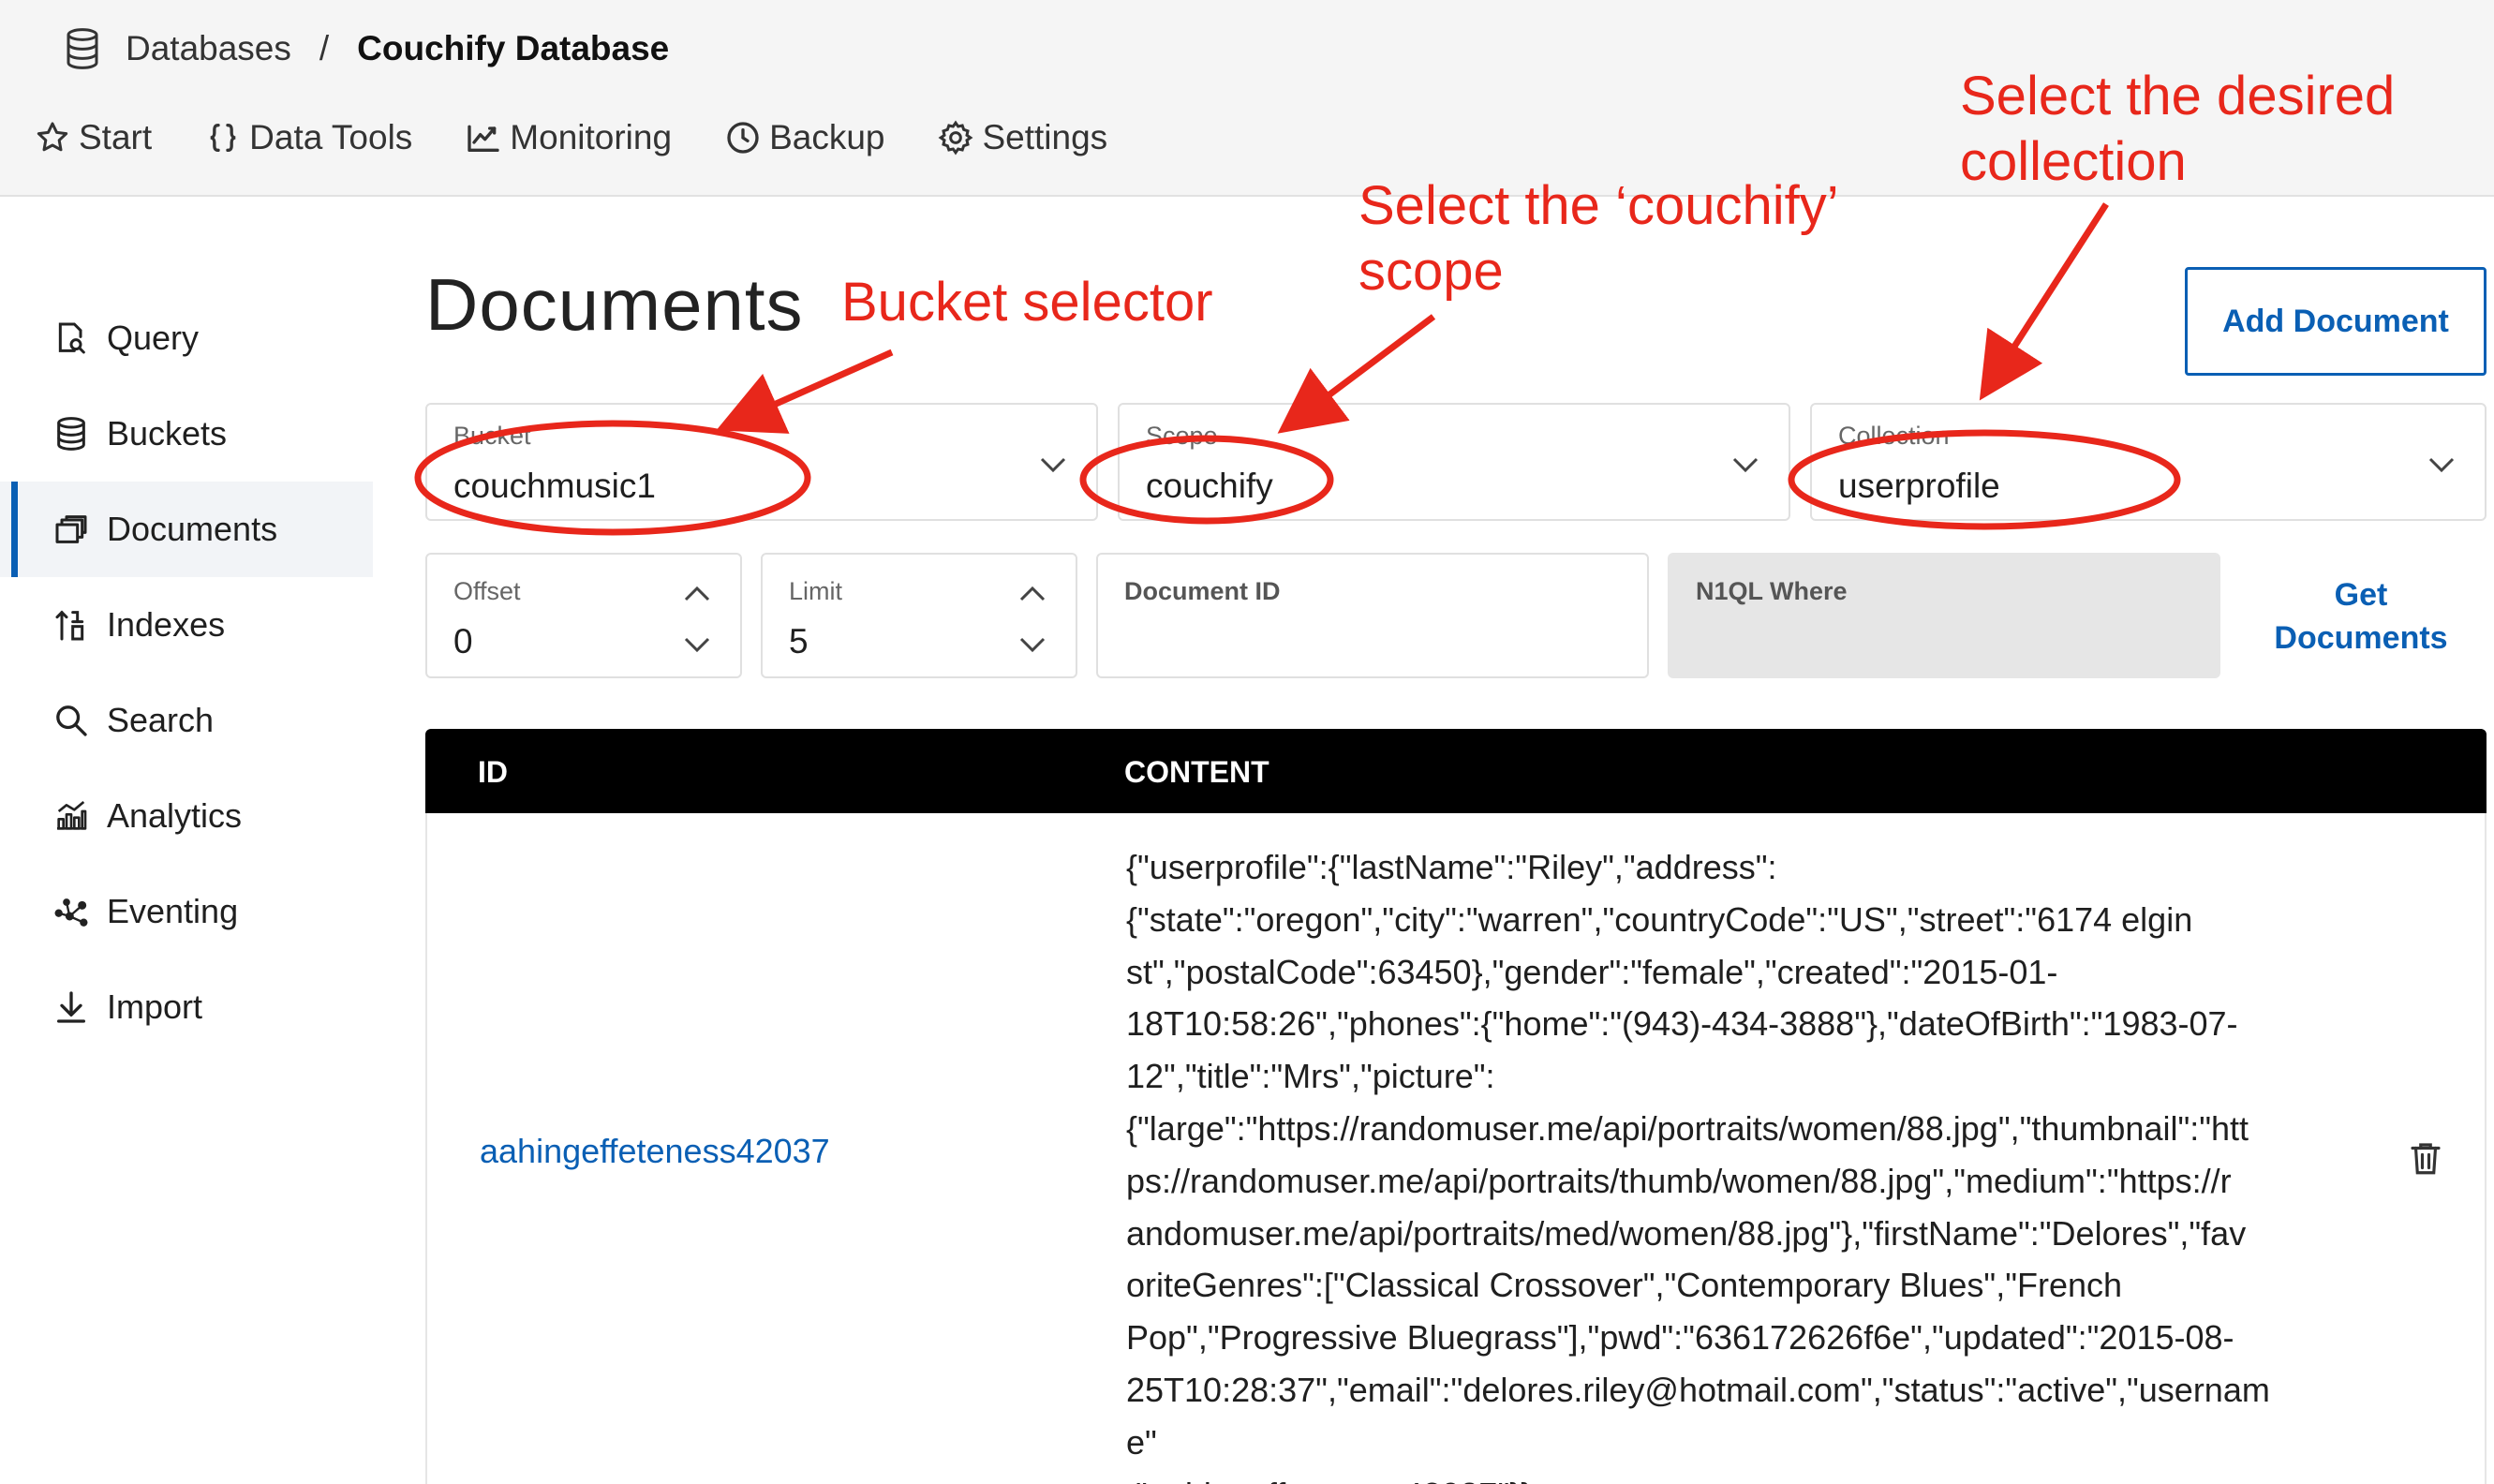 Image resolution: width=2494 pixels, height=1484 pixels. I want to click on tab-backup: Backup, so click(804, 137).